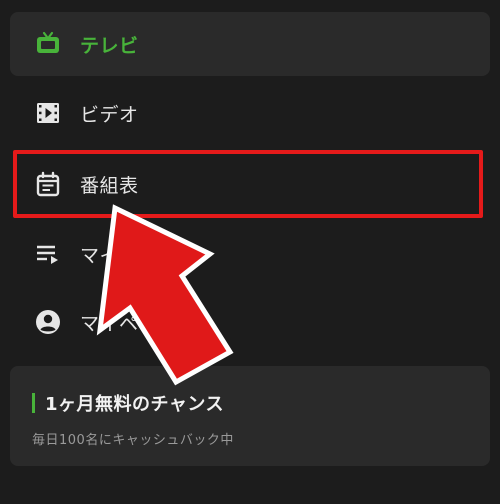 This screenshot has width=500, height=504. Describe the element at coordinates (134, 404) in the screenshot. I see `promo-title: 1ヶ月無料のチャンス` at that location.